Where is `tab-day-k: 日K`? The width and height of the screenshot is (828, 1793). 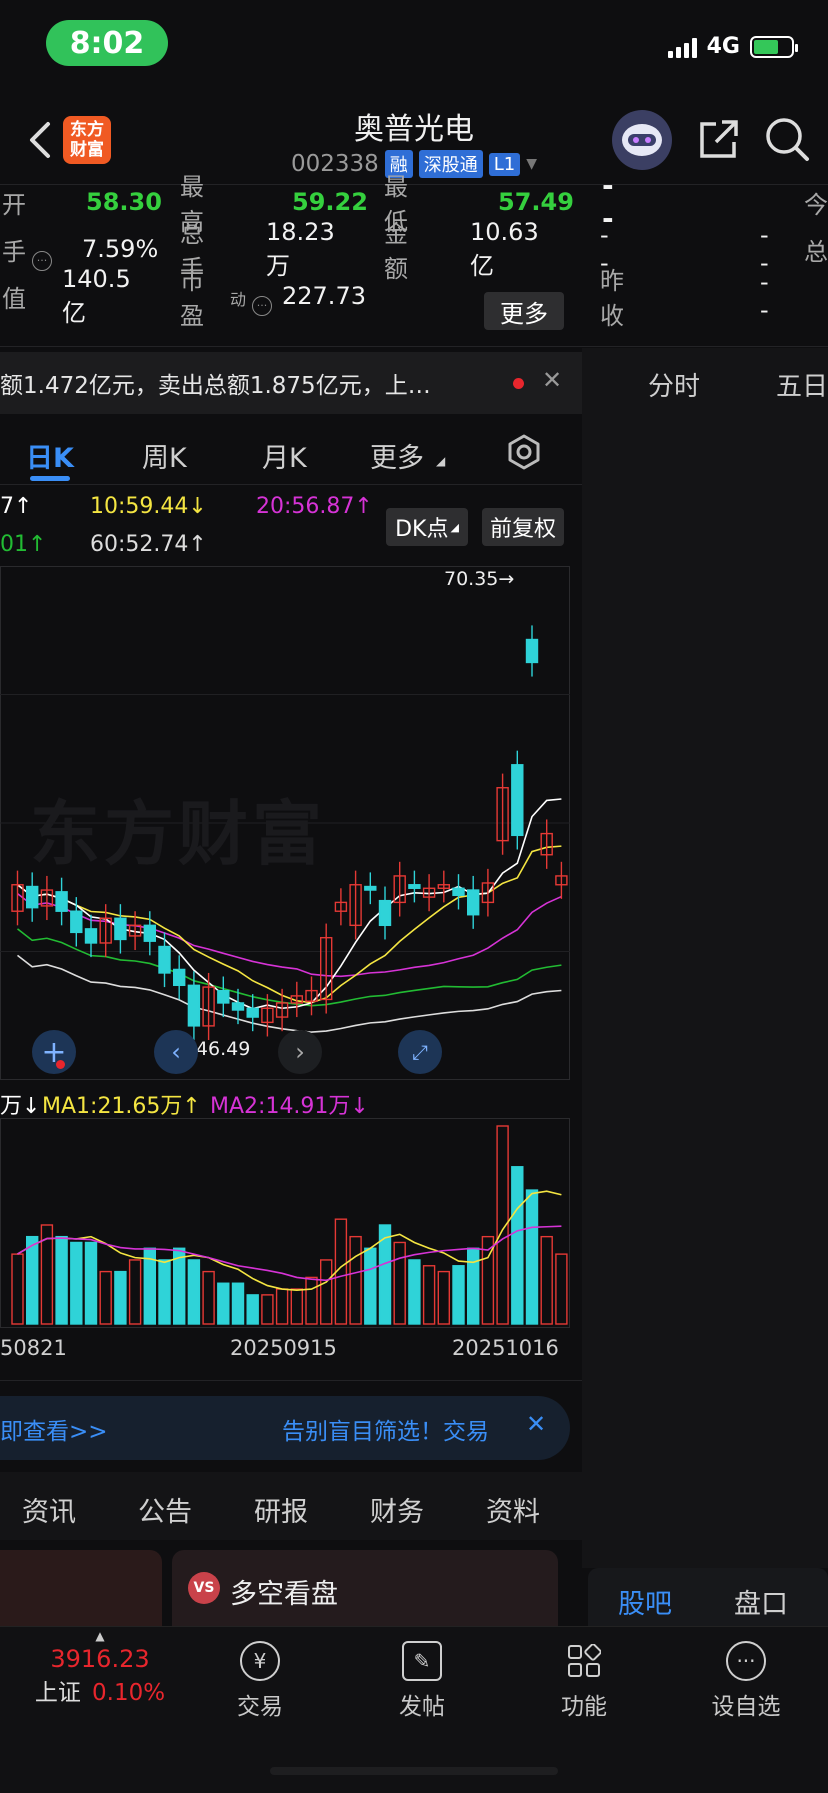 tab-day-k: 日K is located at coordinates (50, 455).